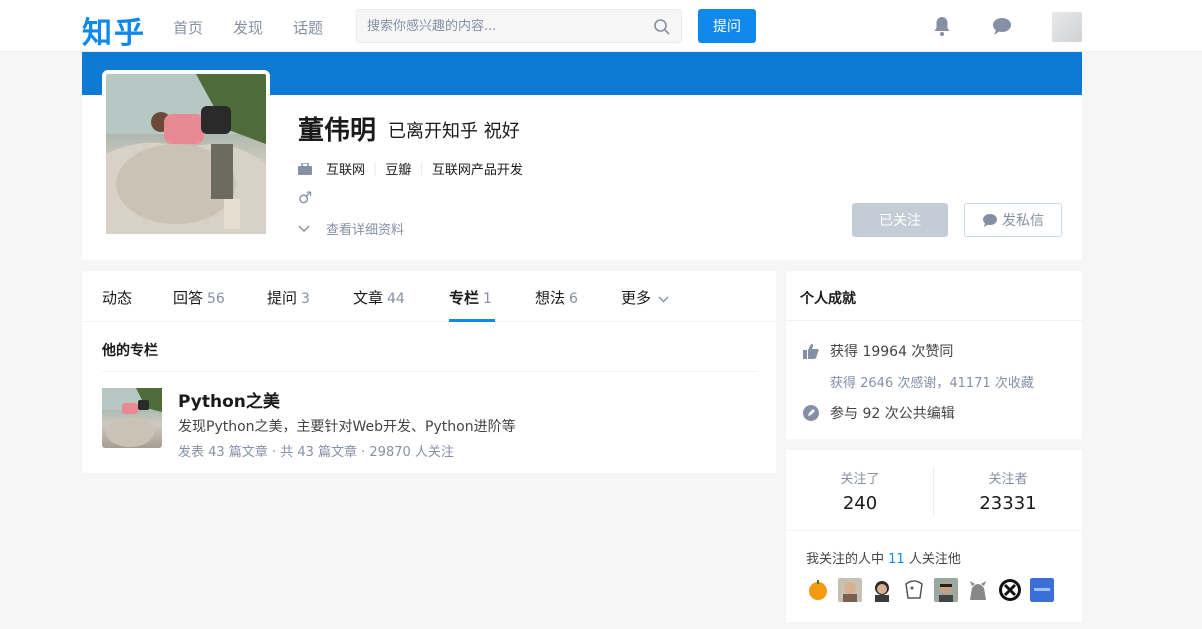 This screenshot has height=629, width=1202. I want to click on column-thumbnail-image, so click(132, 417).